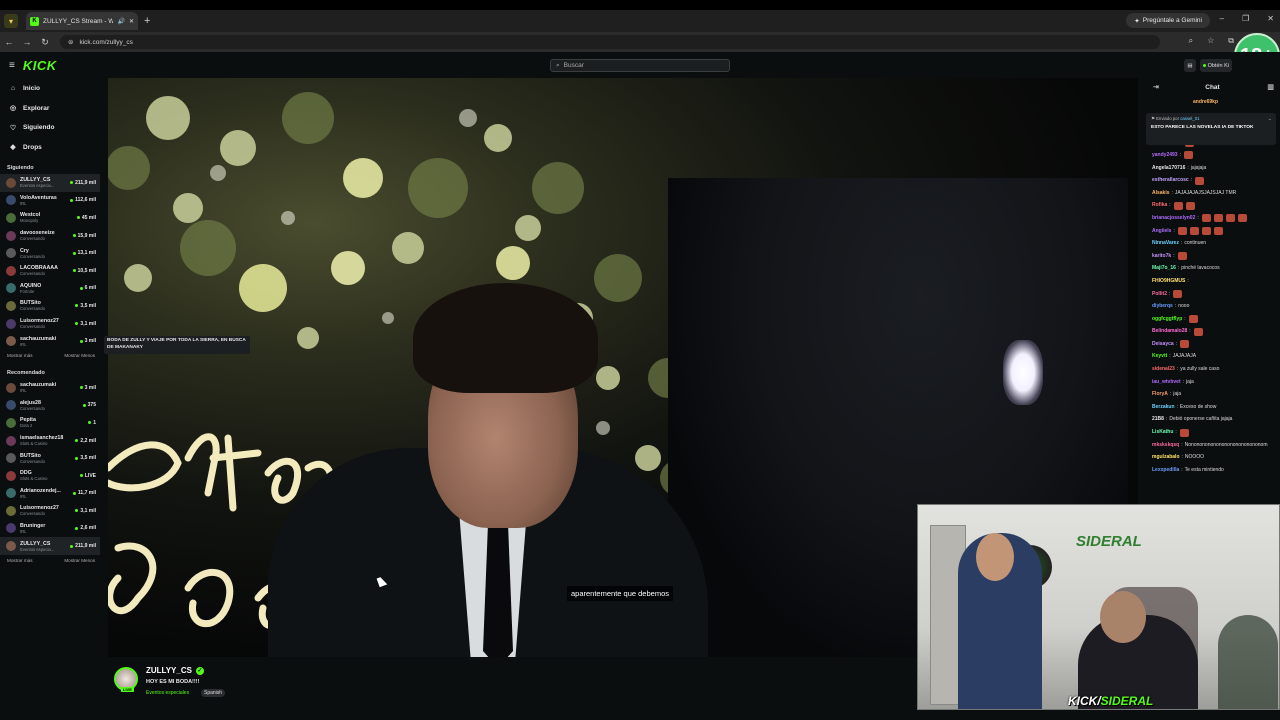 The height and width of the screenshot is (720, 1280). Describe the element at coordinates (1204, 469) in the screenshot. I see `chat-text: Te esta mintiendo` at that location.